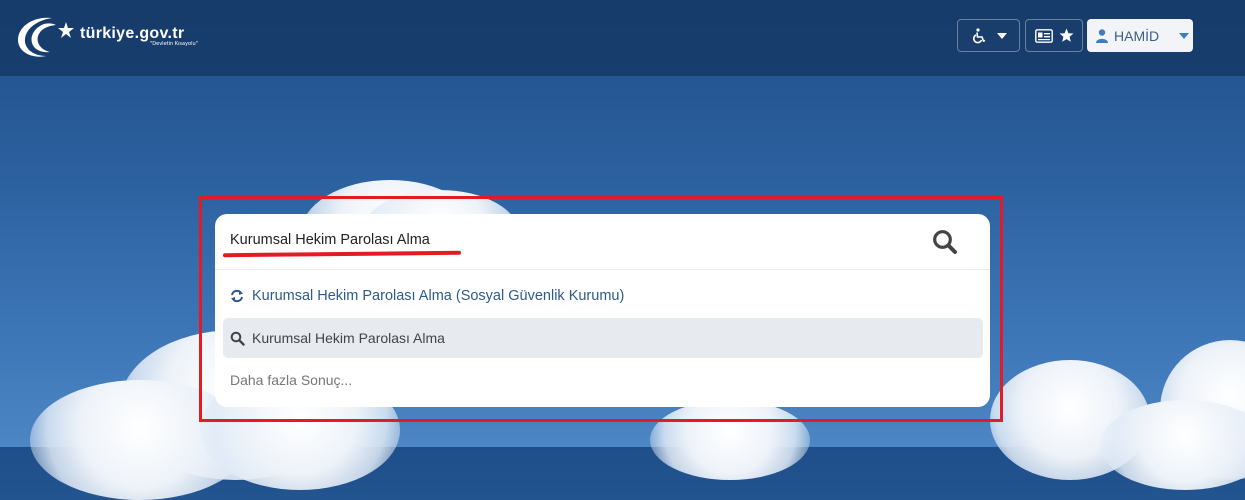  Describe the element at coordinates (978, 35) in the screenshot. I see `wheelchair-icon` at that location.